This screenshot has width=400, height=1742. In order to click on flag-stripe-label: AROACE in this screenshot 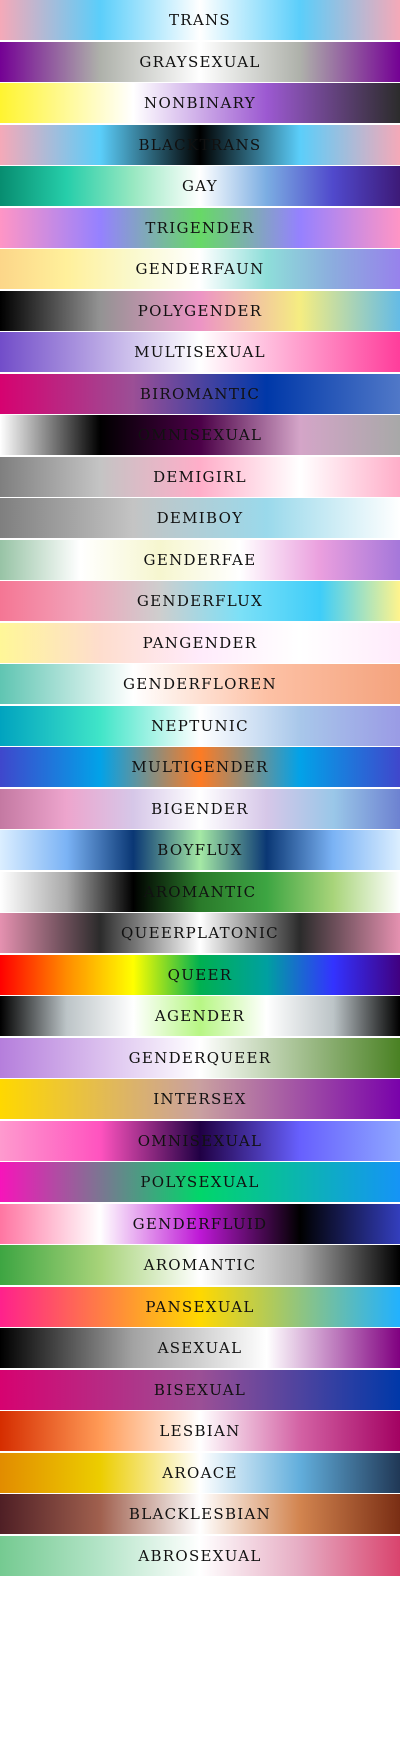, I will do `click(200, 1473)`.